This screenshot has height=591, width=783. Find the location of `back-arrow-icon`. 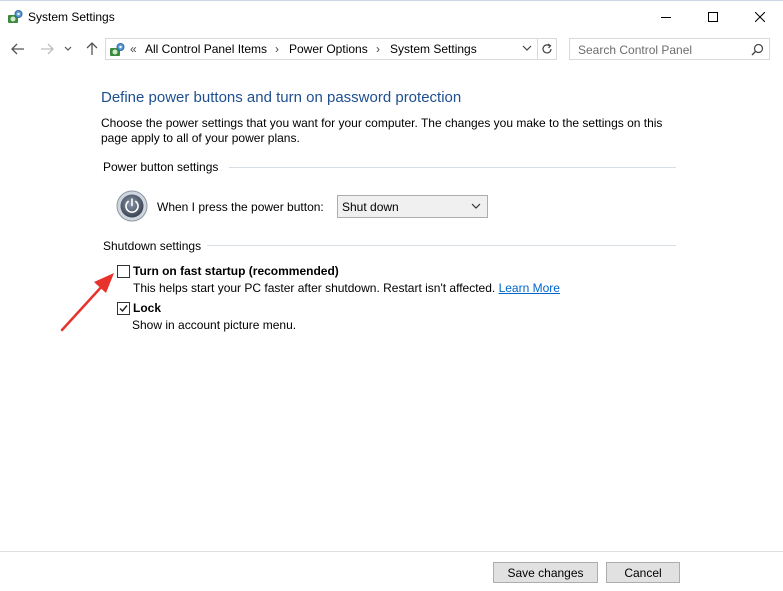

back-arrow-icon is located at coordinates (17, 49).